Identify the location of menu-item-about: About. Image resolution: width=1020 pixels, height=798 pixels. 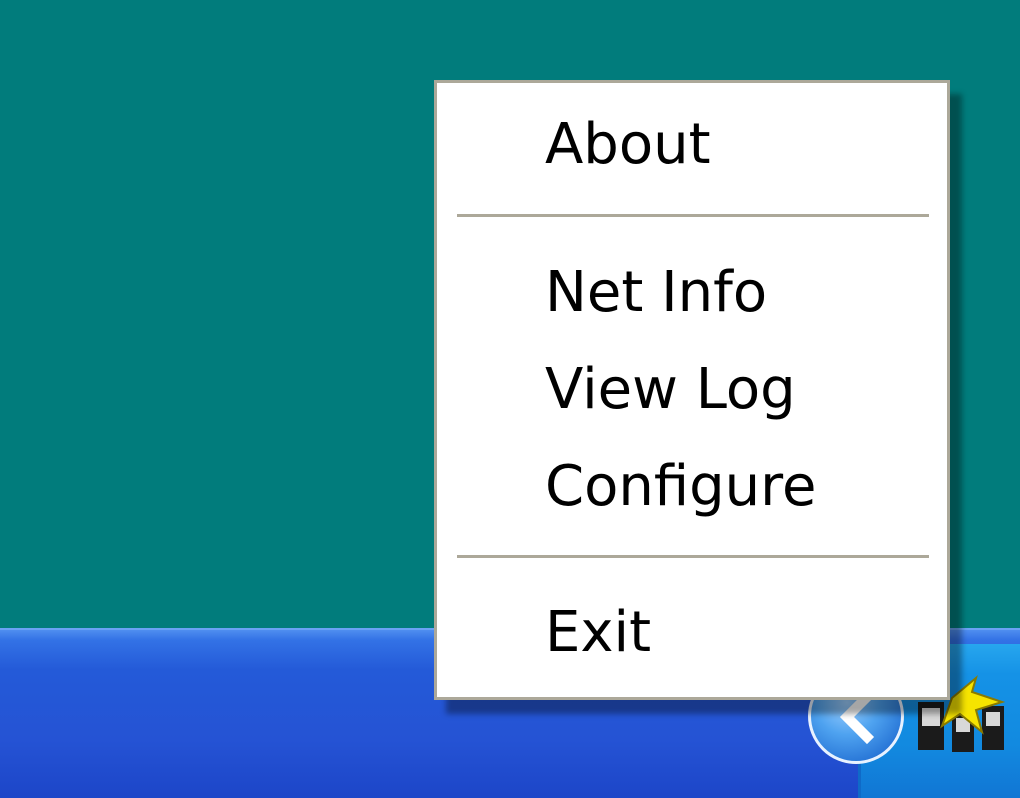
(692, 145).